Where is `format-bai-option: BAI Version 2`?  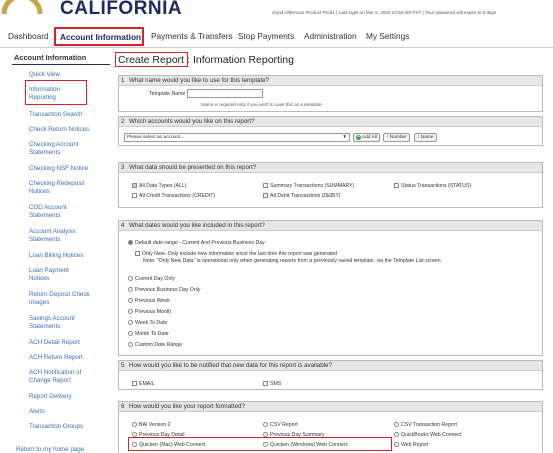 format-bai-option: BAI Version 2 is located at coordinates (151, 425).